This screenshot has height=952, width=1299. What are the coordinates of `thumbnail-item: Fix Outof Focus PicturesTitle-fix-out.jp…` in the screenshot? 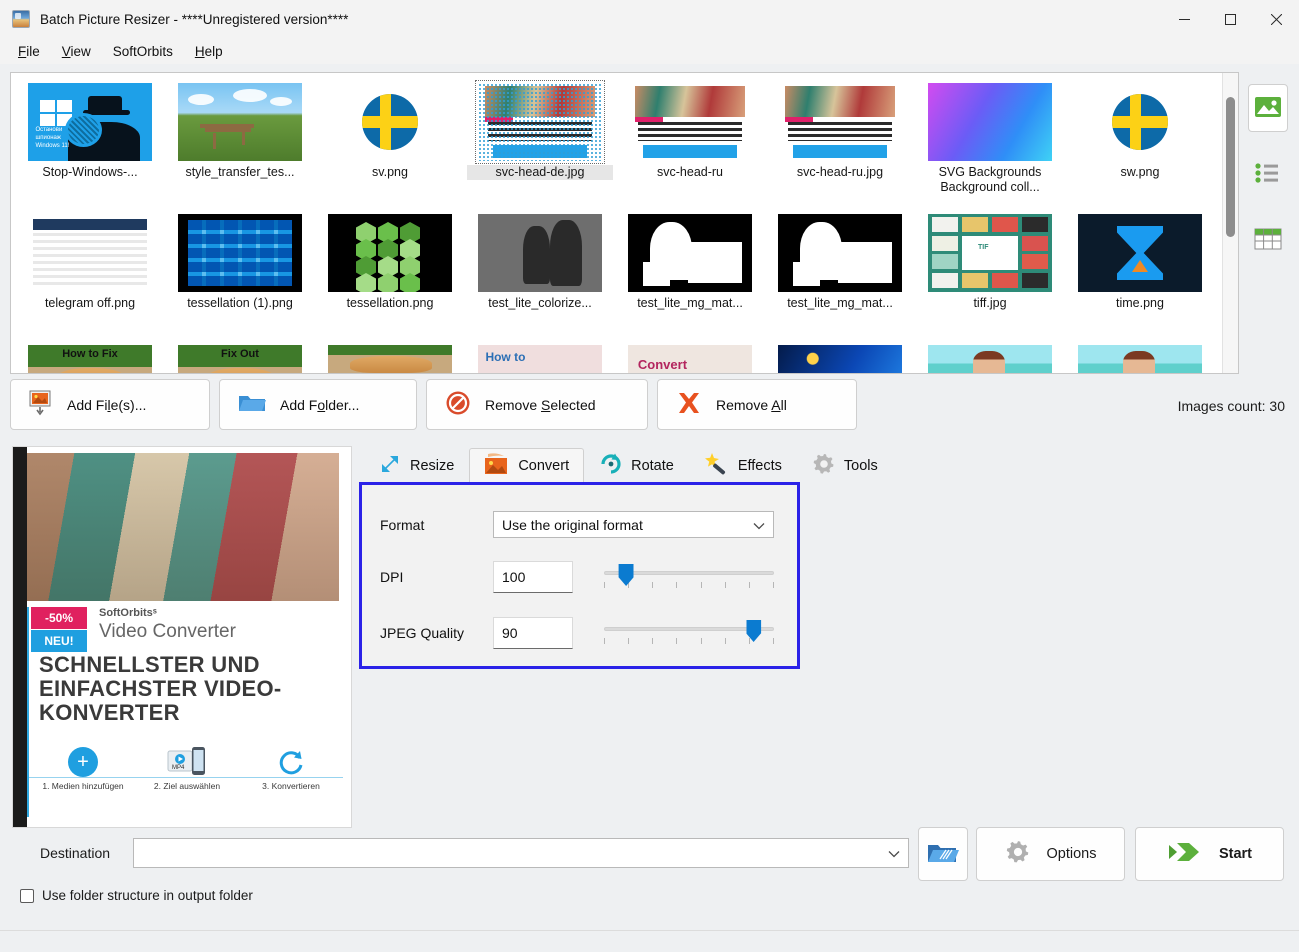 It's located at (240, 357).